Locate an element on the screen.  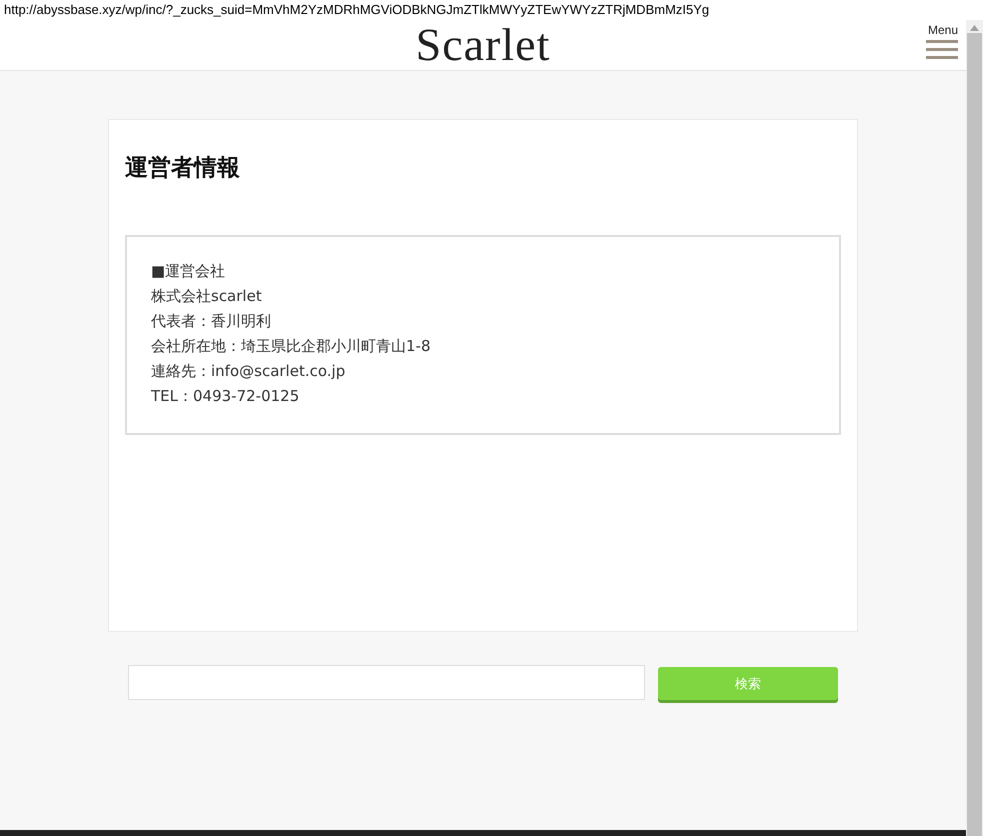
info-line: 会社所在地：埼玉県比企郡小川町青山1-8 is located at coordinates (291, 346).